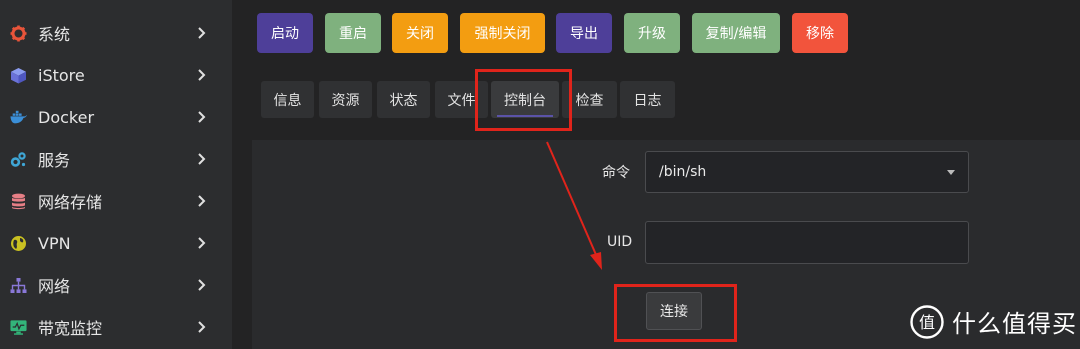 The width and height of the screenshot is (1080, 349). Describe the element at coordinates (116, 33) in the screenshot. I see `sidebar-item-system: 系统` at that location.